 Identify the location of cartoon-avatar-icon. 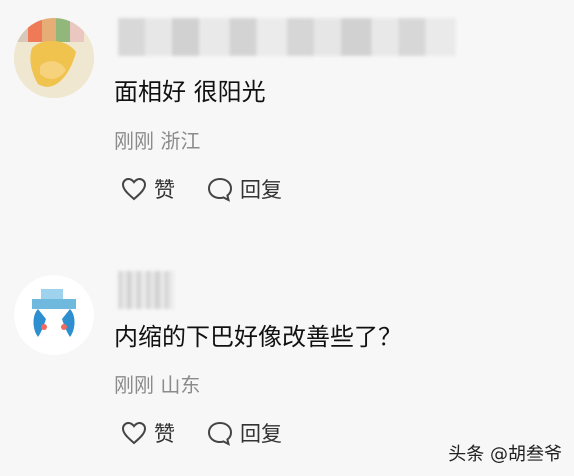
(54, 315).